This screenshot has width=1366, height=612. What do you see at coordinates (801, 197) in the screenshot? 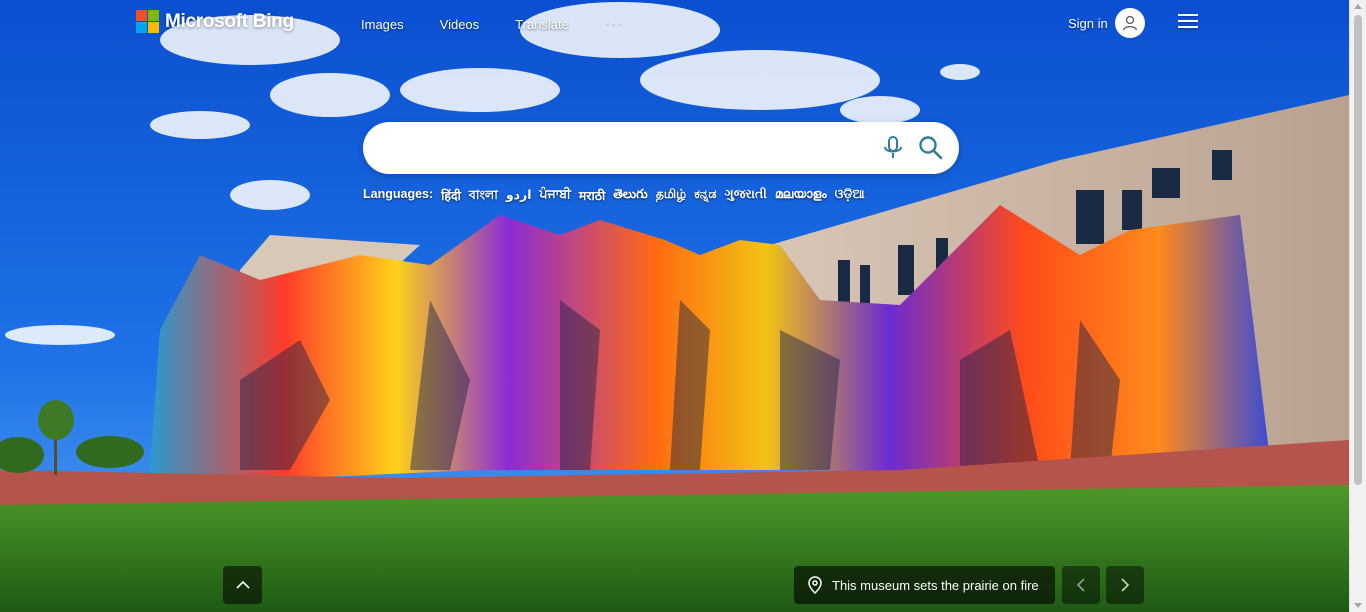
I see `language-link: മലയാളം` at bounding box center [801, 197].